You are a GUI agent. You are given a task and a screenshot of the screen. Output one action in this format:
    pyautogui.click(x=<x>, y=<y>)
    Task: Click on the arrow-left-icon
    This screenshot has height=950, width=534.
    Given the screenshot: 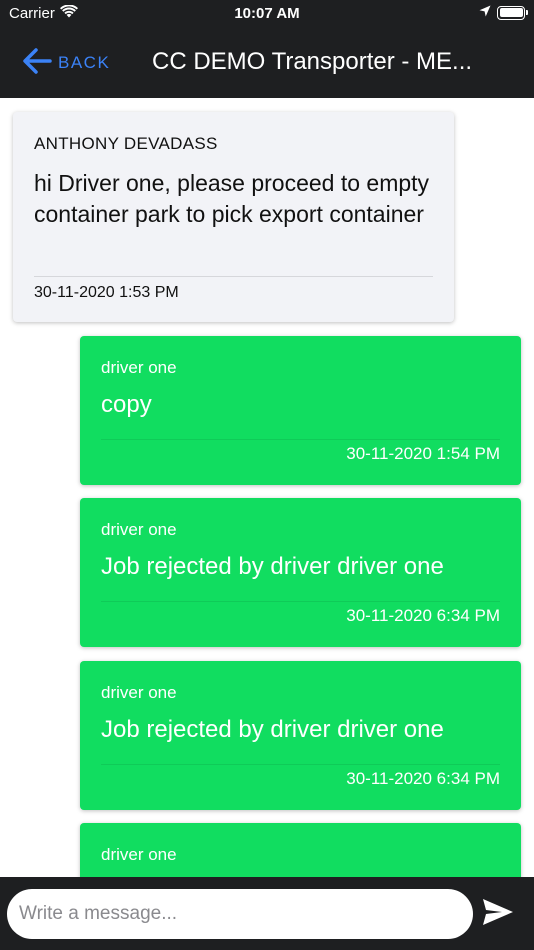 What is the action you would take?
    pyautogui.click(x=37, y=63)
    